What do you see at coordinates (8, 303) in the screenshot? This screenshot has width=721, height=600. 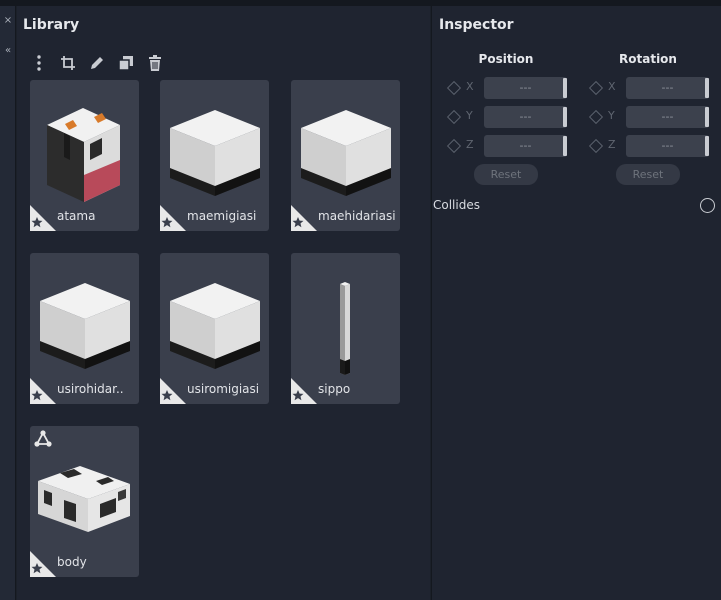 I see `dock-side-strip: × «` at bounding box center [8, 303].